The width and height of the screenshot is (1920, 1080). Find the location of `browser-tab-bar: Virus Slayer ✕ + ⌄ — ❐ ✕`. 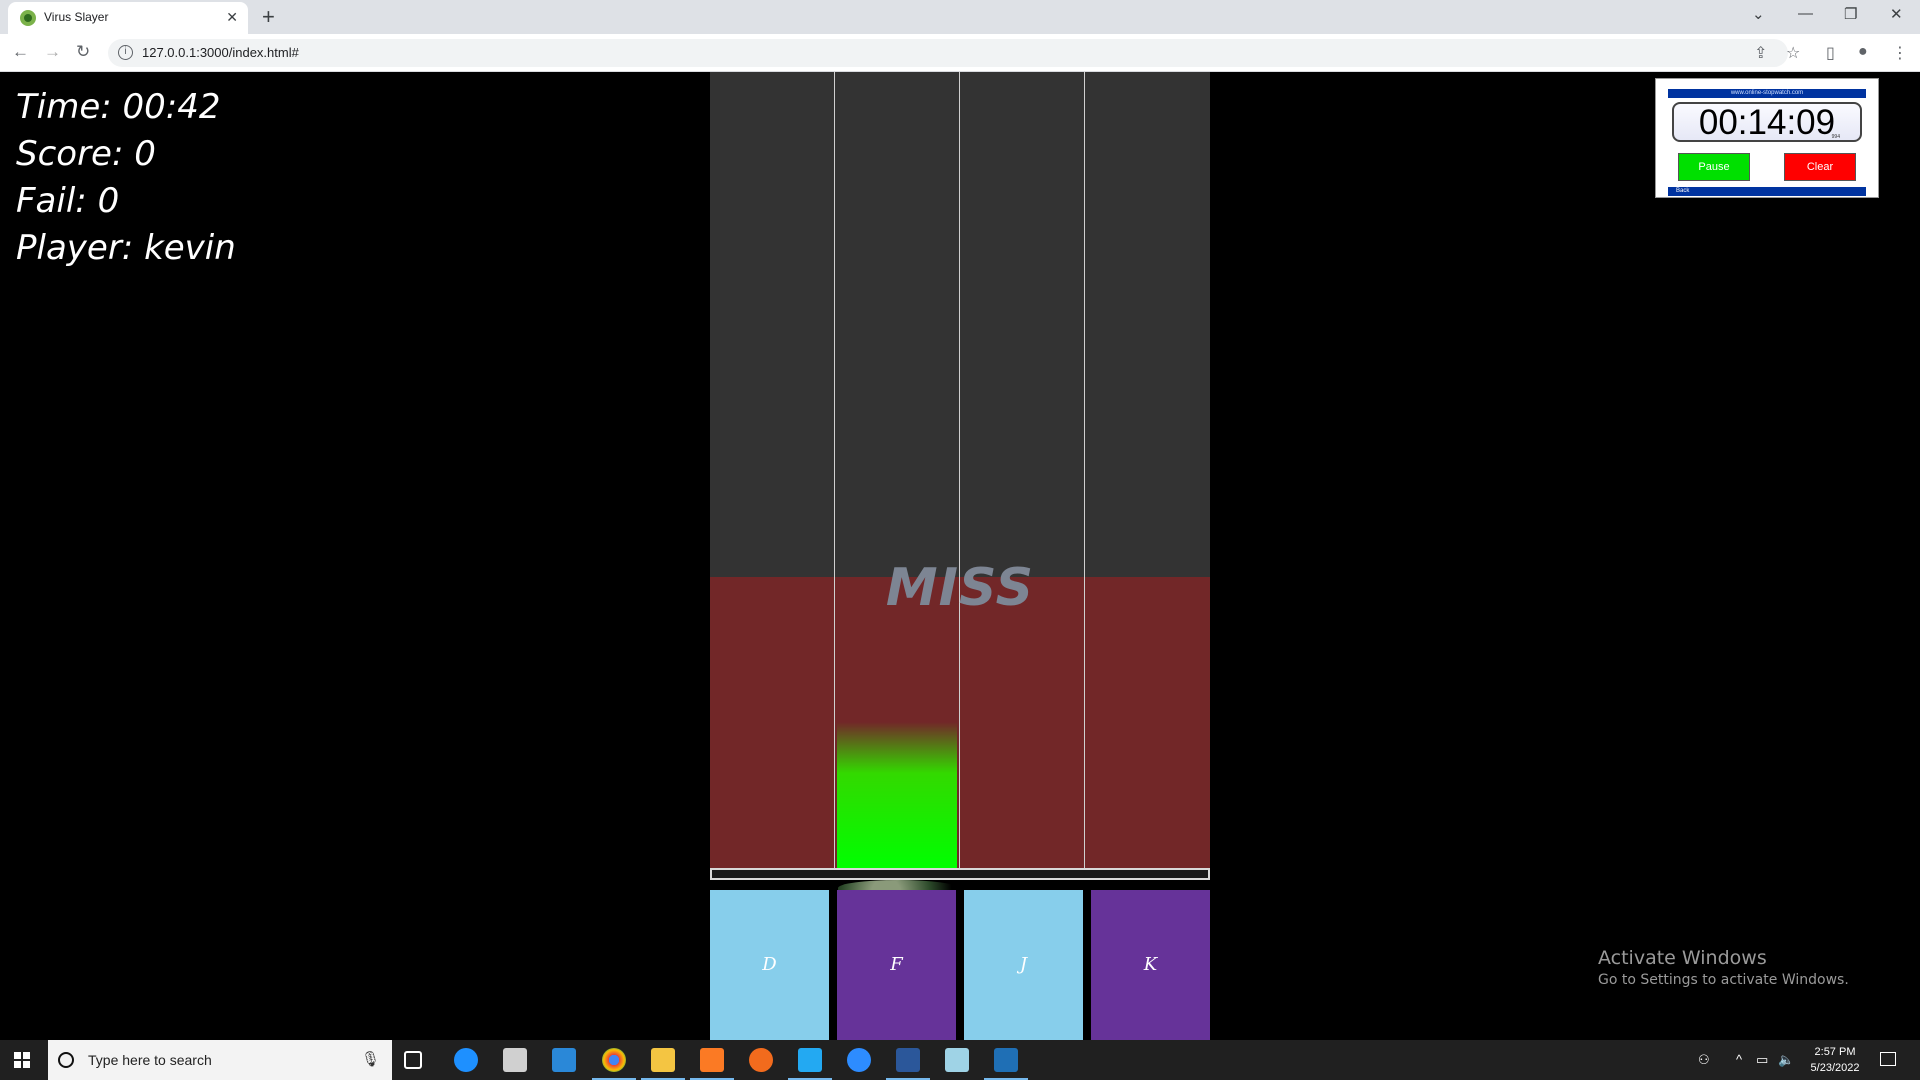

browser-tab-bar: Virus Slayer ✕ + ⌄ — ❐ ✕ is located at coordinates (960, 17).